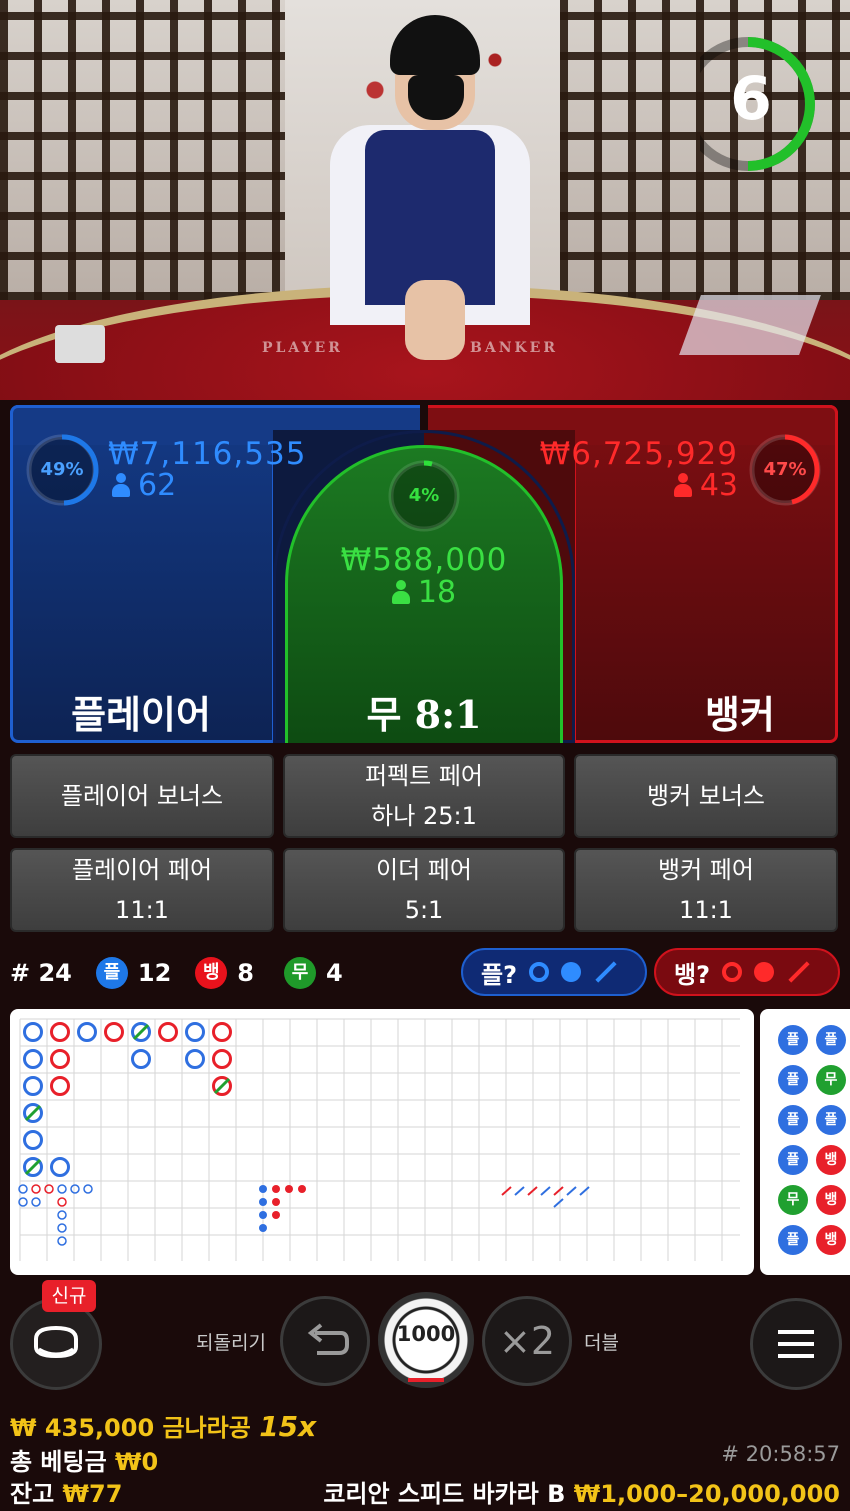  Describe the element at coordinates (780, 1454) in the screenshot. I see `round-id: # 20:58:57` at that location.